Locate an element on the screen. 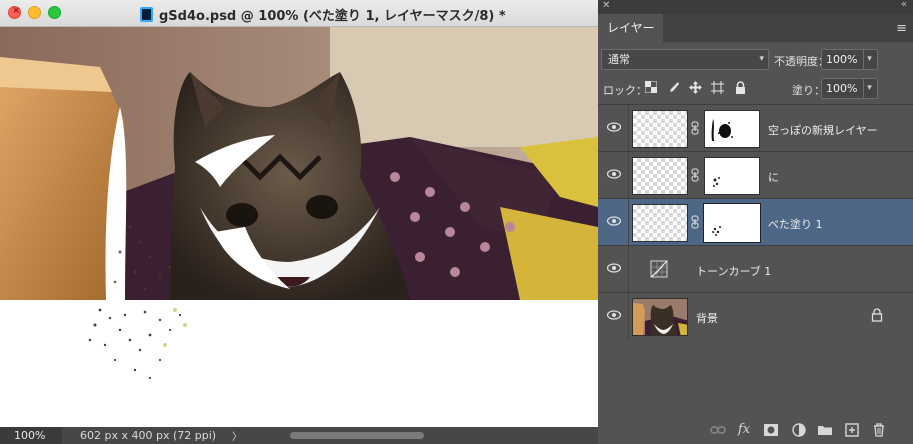 Image resolution: width=913 pixels, height=444 pixels. new-layer-icon is located at coordinates (852, 430).